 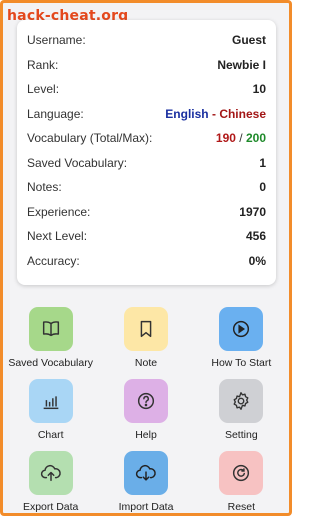 I want to click on setting-tile, so click(x=241, y=401).